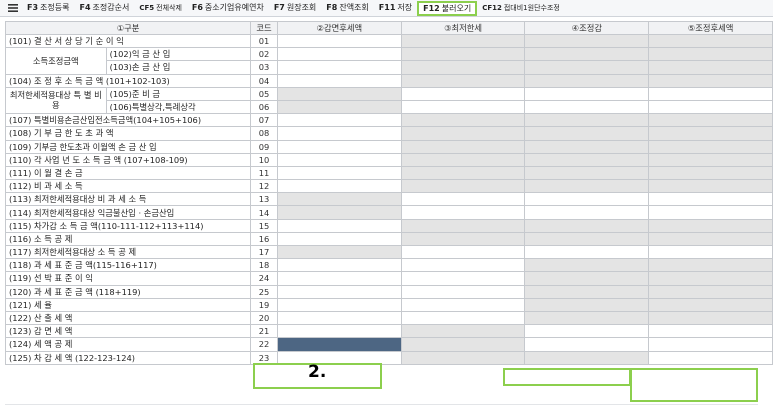 This screenshot has height=411, width=773. Describe the element at coordinates (694, 385) in the screenshot. I see `highlight-outline-tax-after-adjustment` at that location.